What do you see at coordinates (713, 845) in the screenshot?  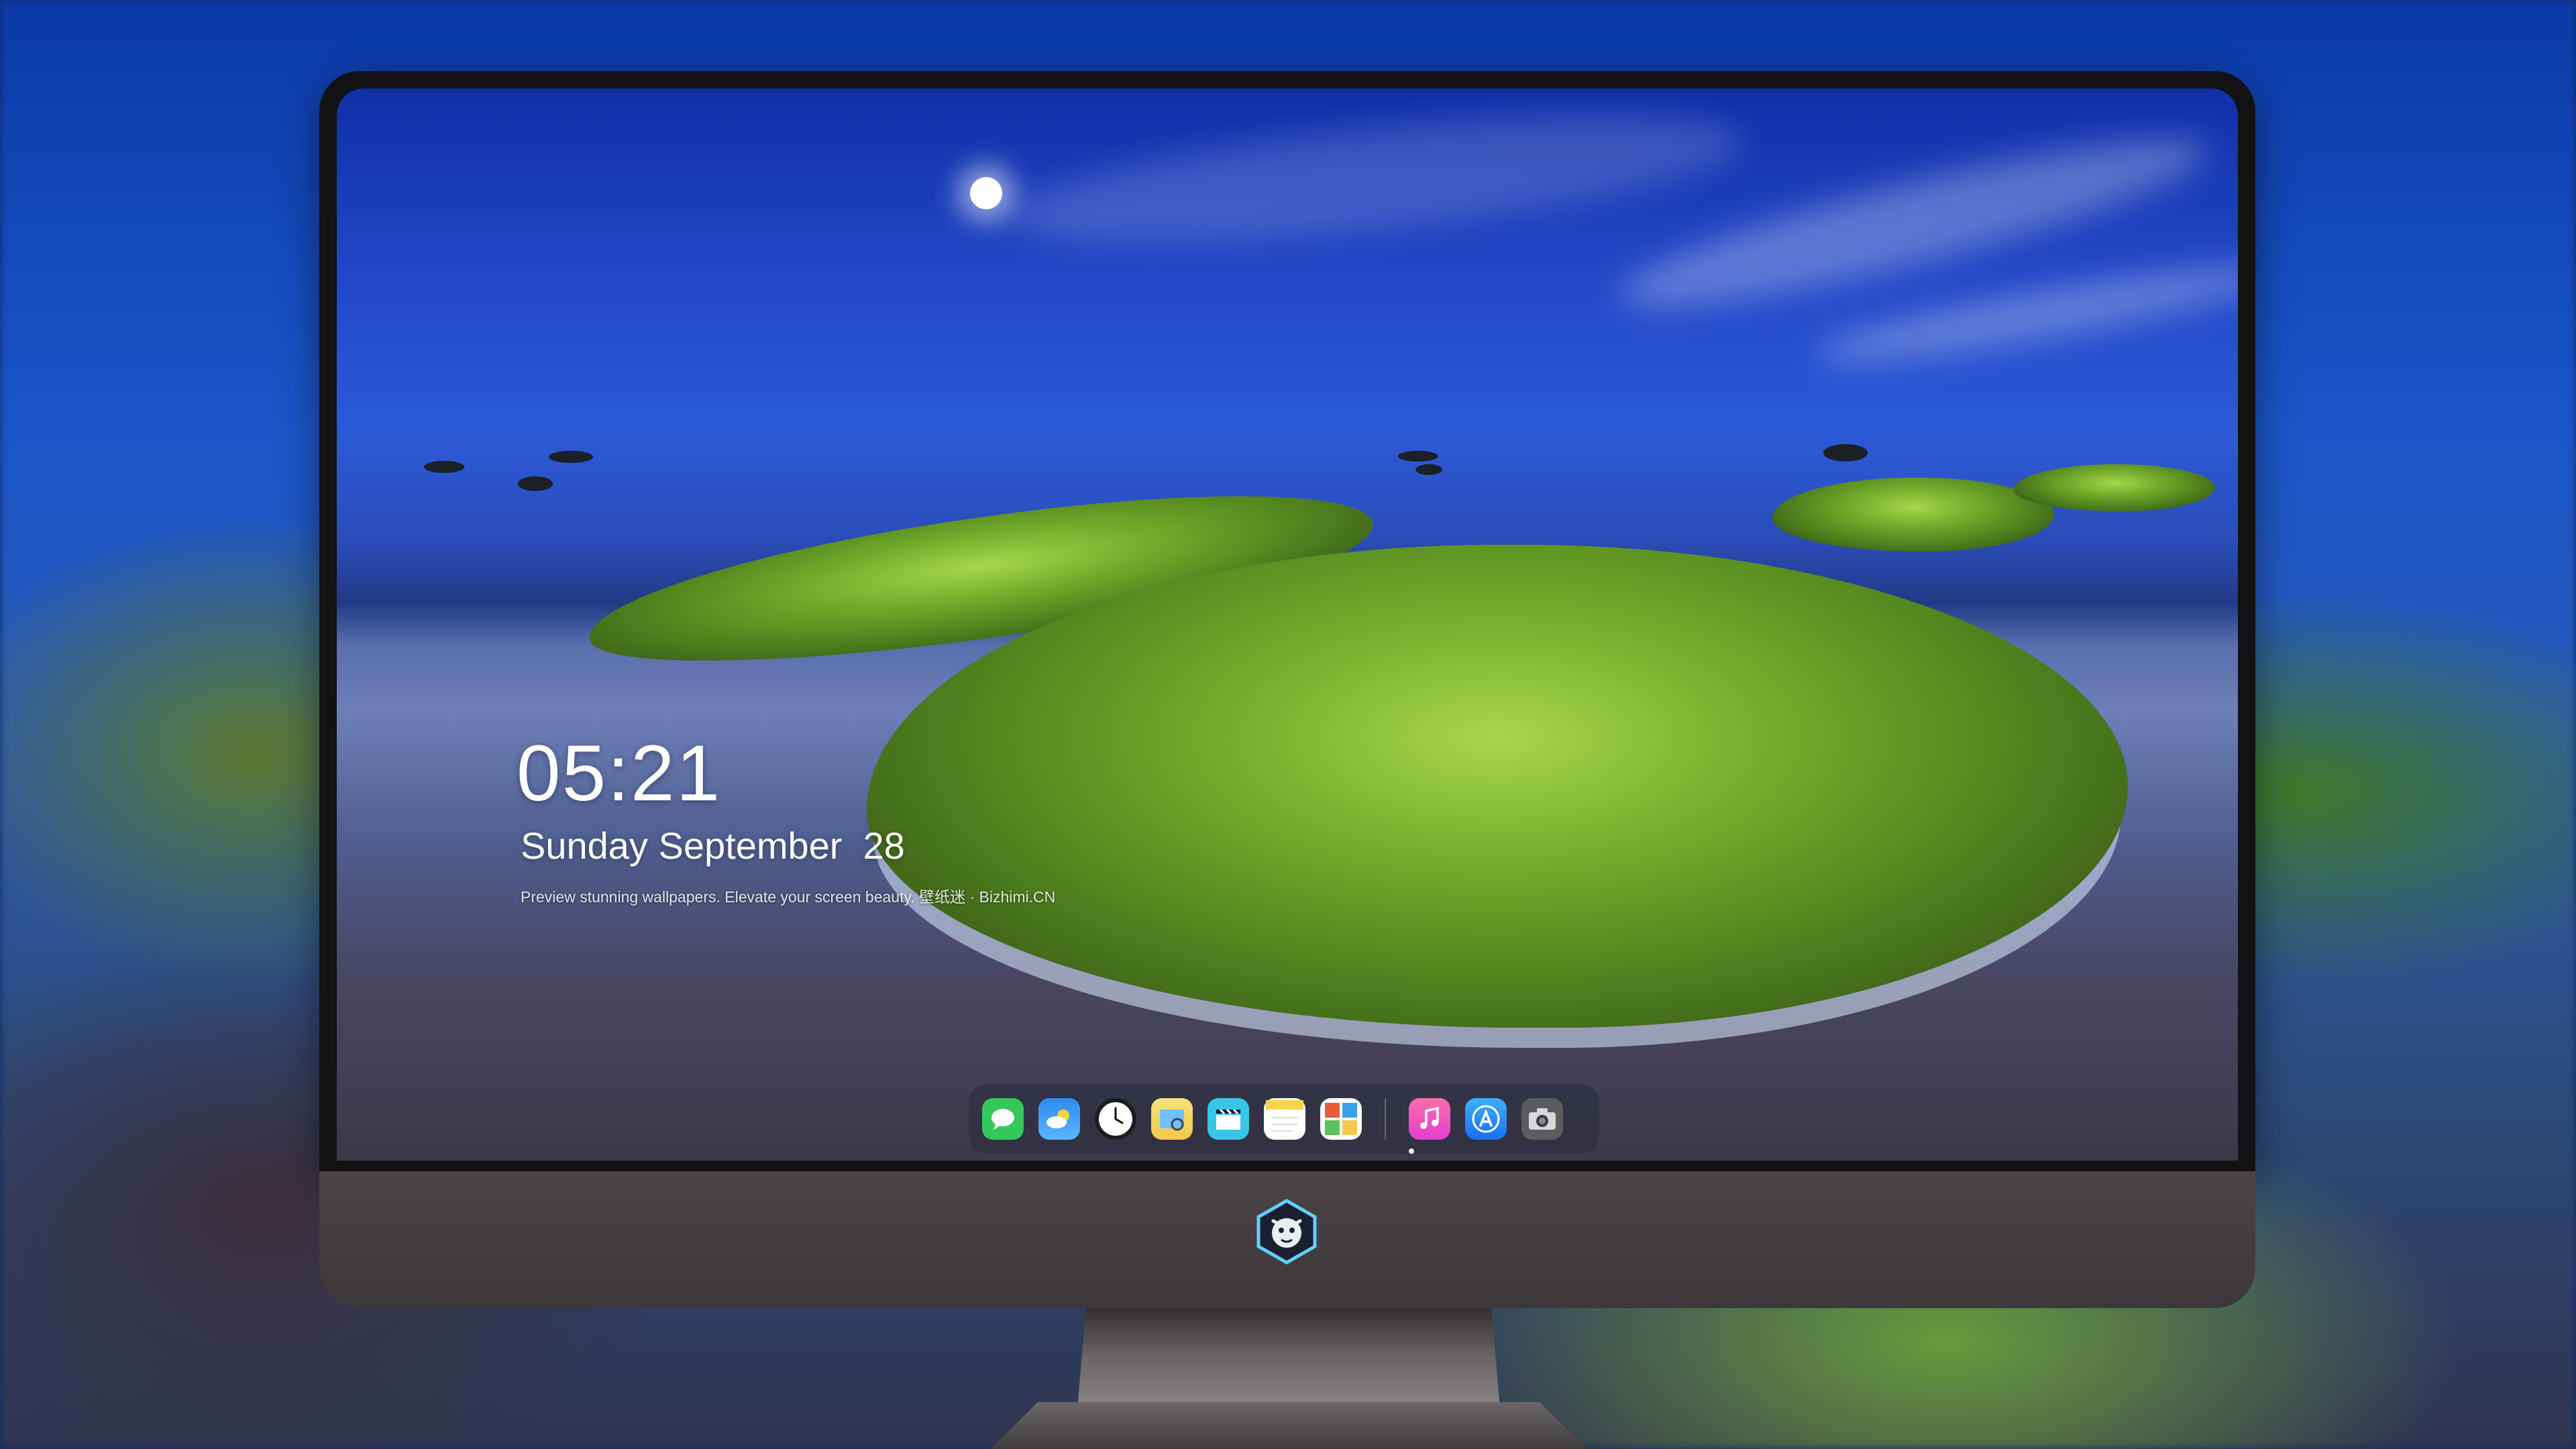 I see `lock-screen-date: Sunday September 28` at bounding box center [713, 845].